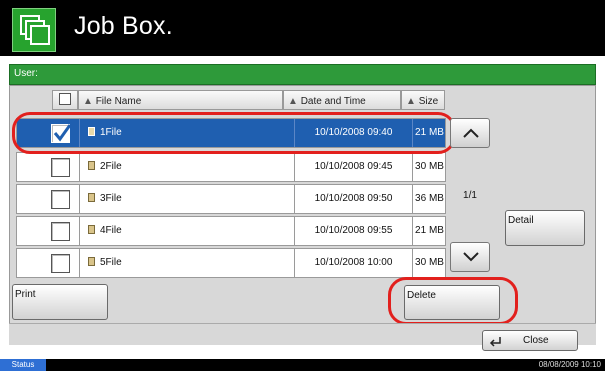 This screenshot has height=371, width=605. What do you see at coordinates (186, 167) in the screenshot?
I see `file-name-cell: 2File` at bounding box center [186, 167].